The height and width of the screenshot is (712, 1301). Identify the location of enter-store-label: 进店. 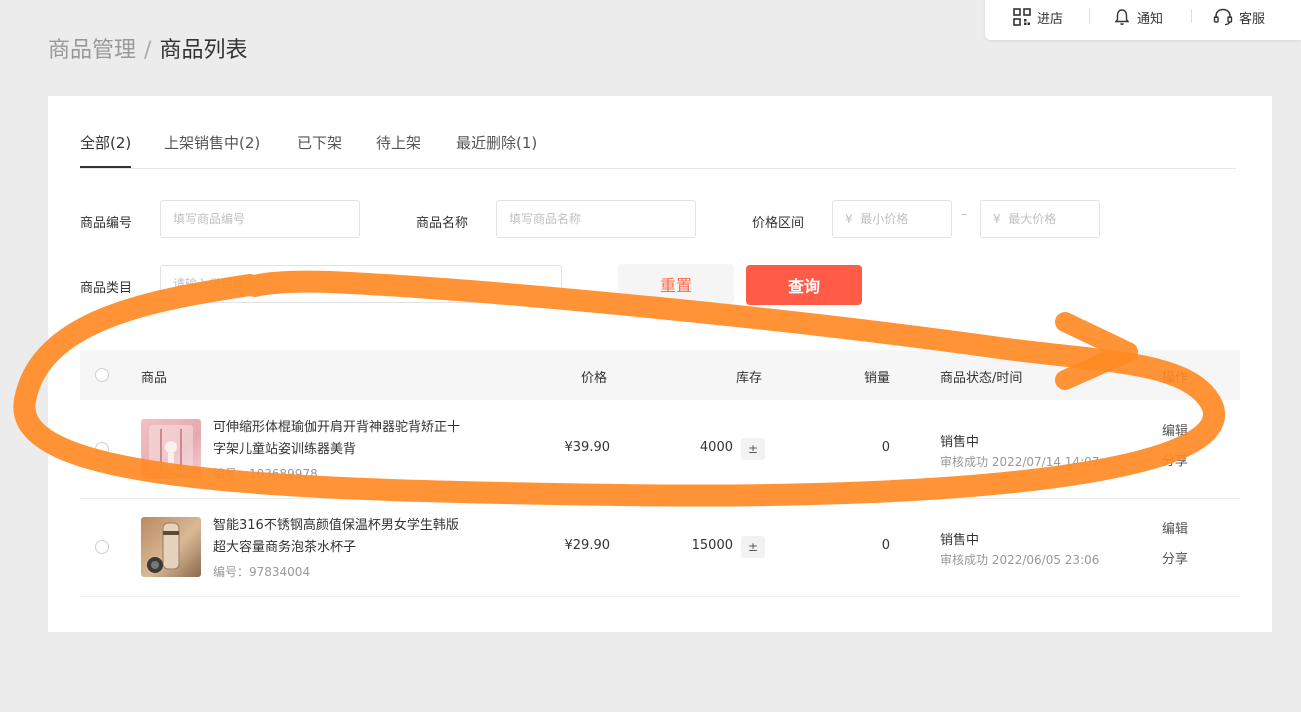
(1050, 19).